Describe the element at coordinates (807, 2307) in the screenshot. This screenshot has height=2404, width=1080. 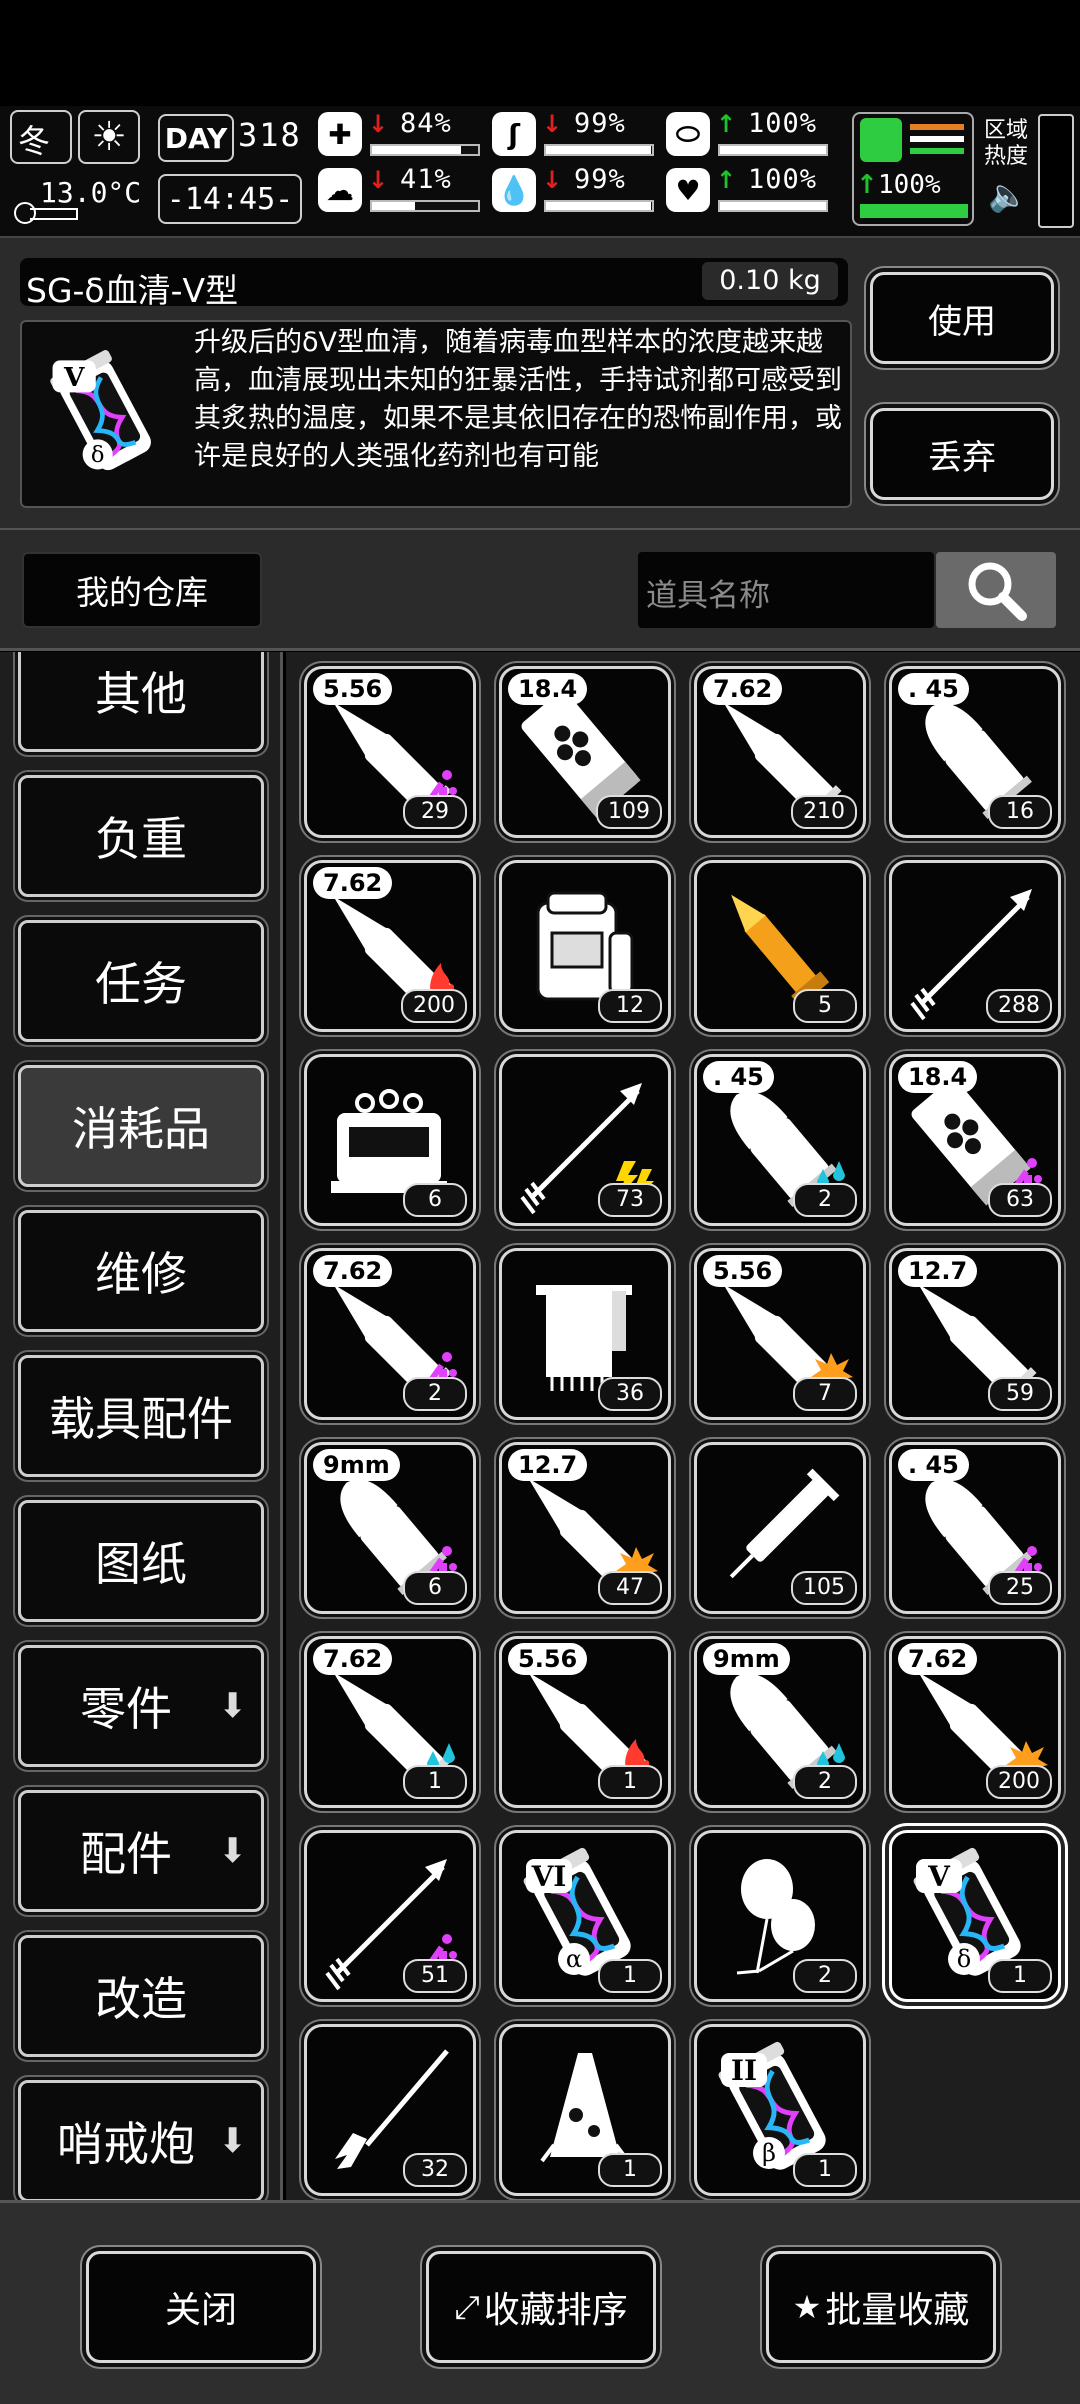
I see `stars-icon: ★` at that location.